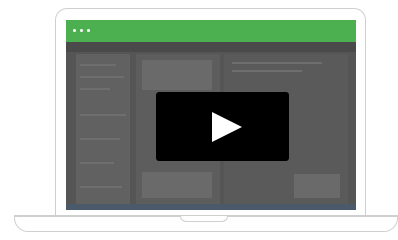 The image size is (398, 240). What do you see at coordinates (211, 31) in the screenshot?
I see `browser-titlebar` at bounding box center [211, 31].